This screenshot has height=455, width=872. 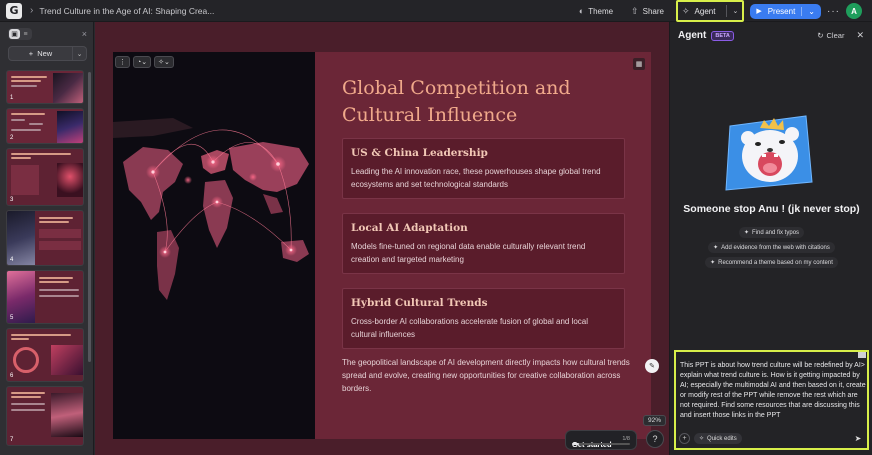 I want to click on slide-thumbnail: 6, so click(x=45, y=355).